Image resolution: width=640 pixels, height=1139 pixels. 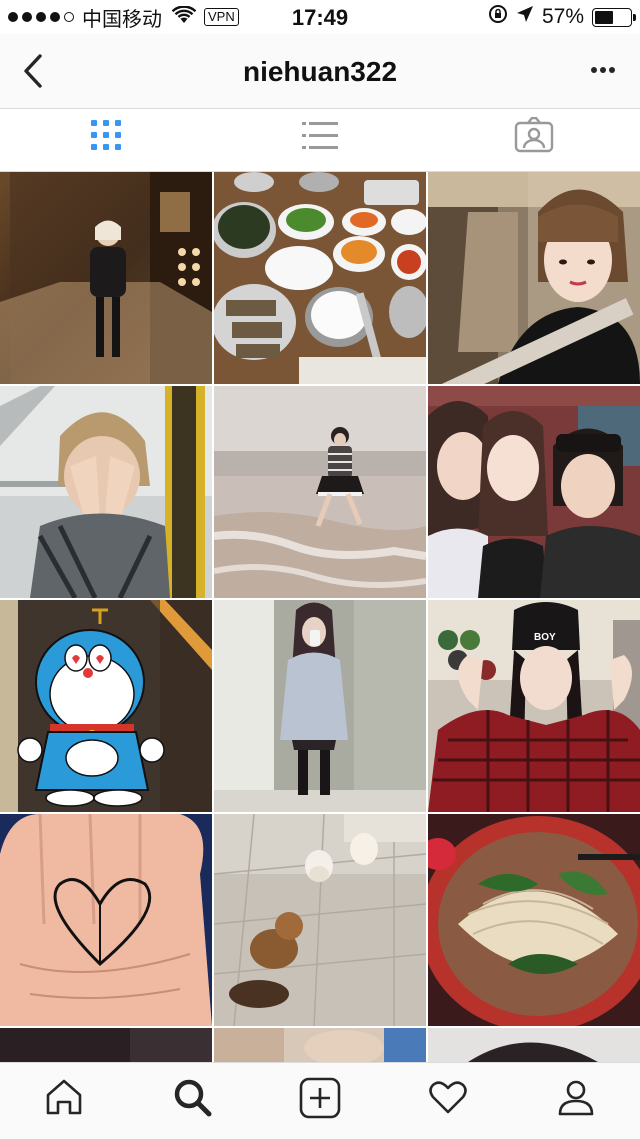 I want to click on tagged-photos-icon, so click(x=534, y=137).